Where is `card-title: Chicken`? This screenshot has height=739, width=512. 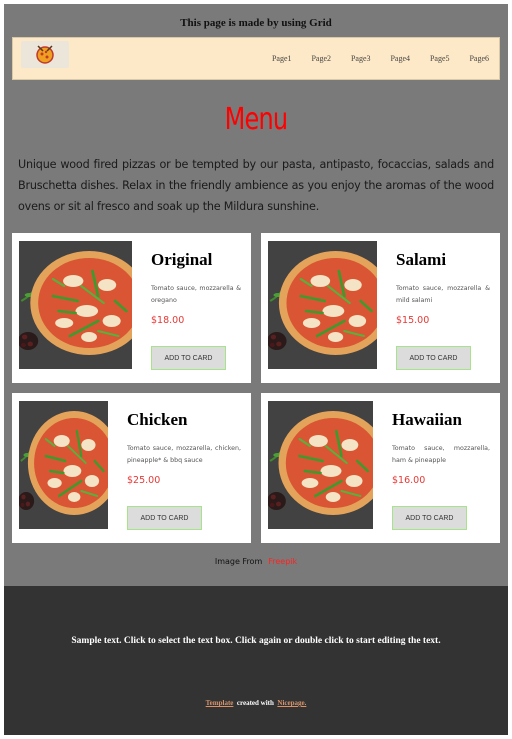 card-title: Chicken is located at coordinates (157, 419).